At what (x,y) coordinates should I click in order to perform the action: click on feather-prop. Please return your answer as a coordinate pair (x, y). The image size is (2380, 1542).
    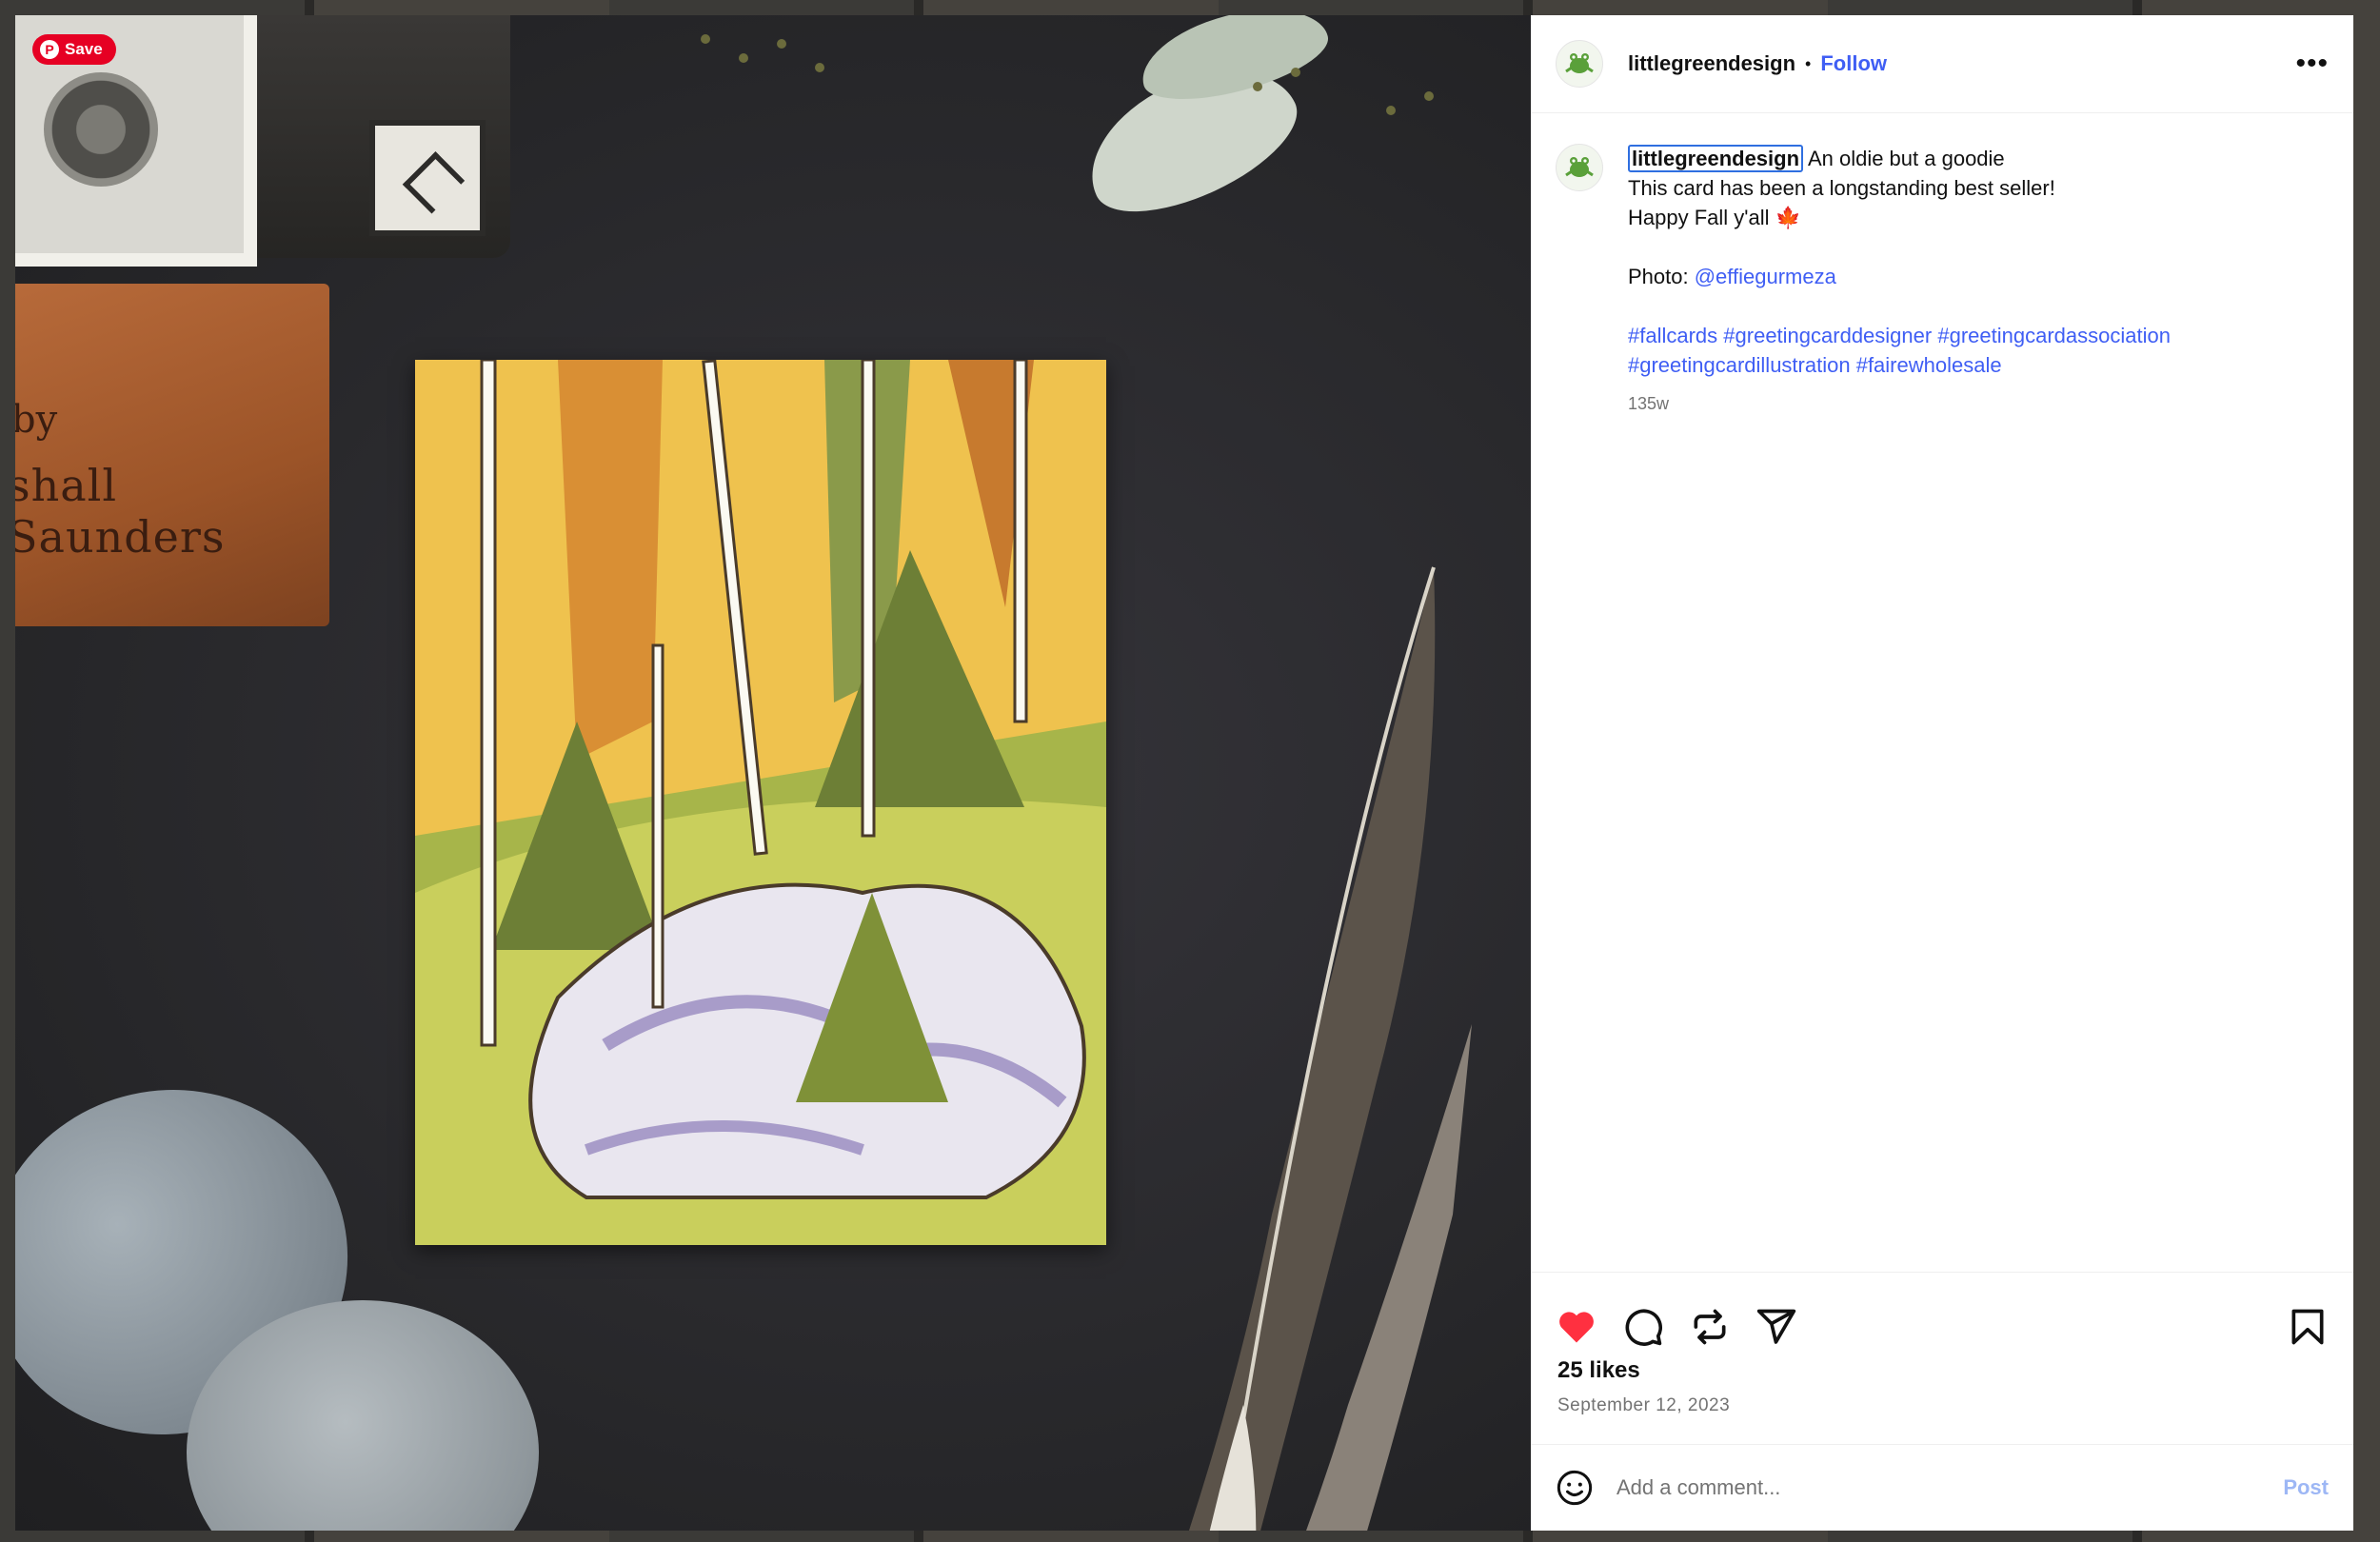
    Looking at the image, I should click on (1330, 1048).